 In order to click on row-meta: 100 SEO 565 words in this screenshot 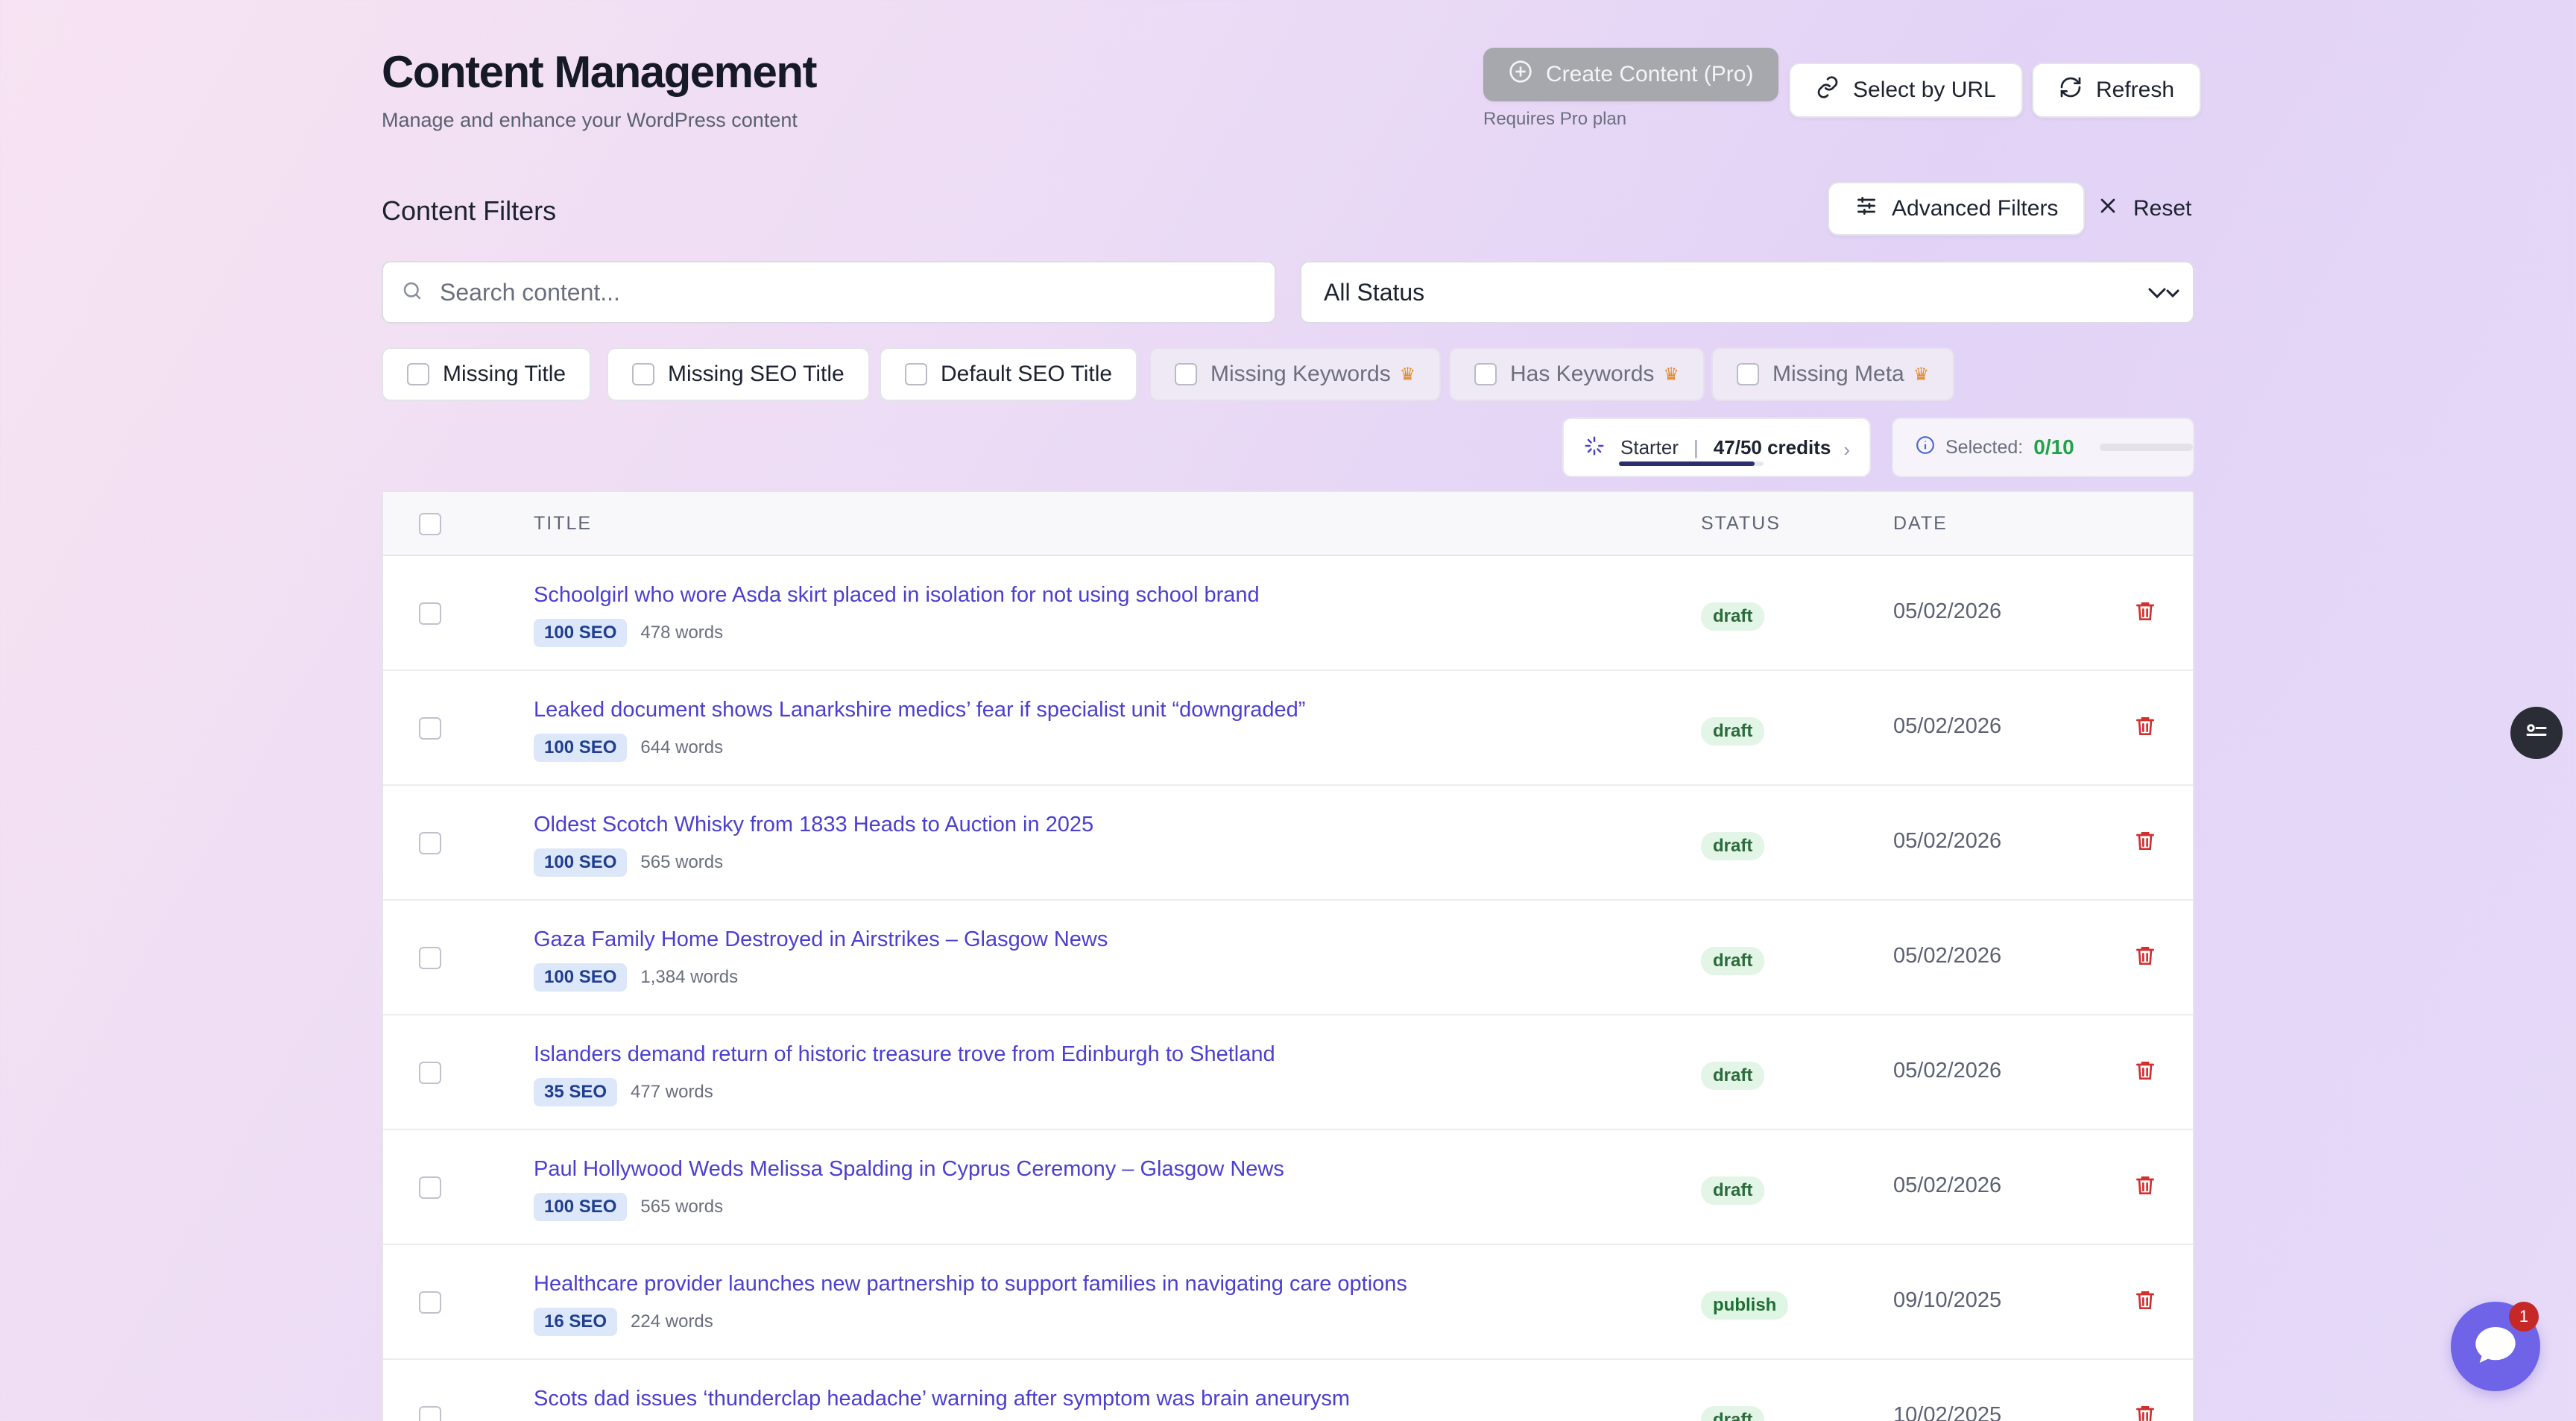, I will do `click(628, 862)`.